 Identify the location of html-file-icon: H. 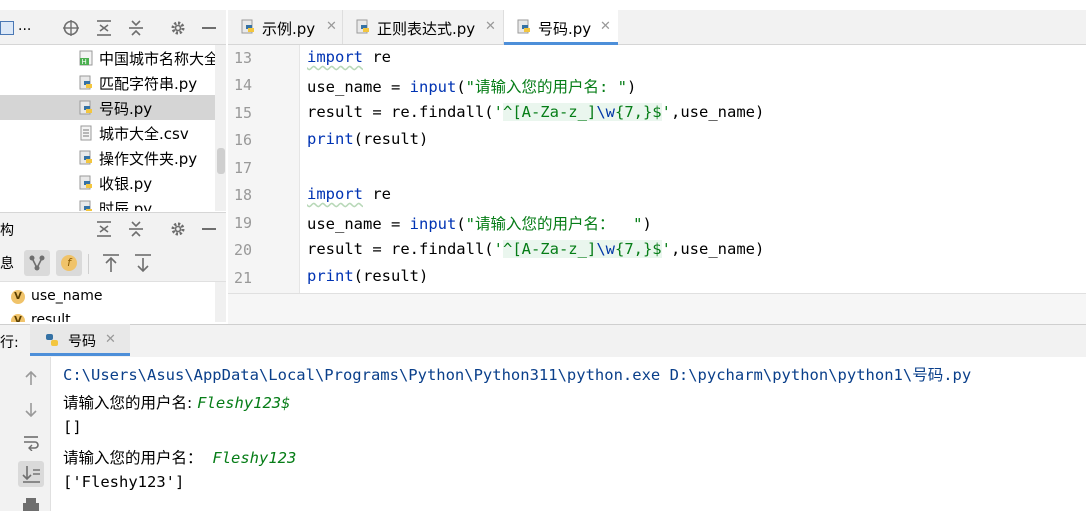
(86, 58).